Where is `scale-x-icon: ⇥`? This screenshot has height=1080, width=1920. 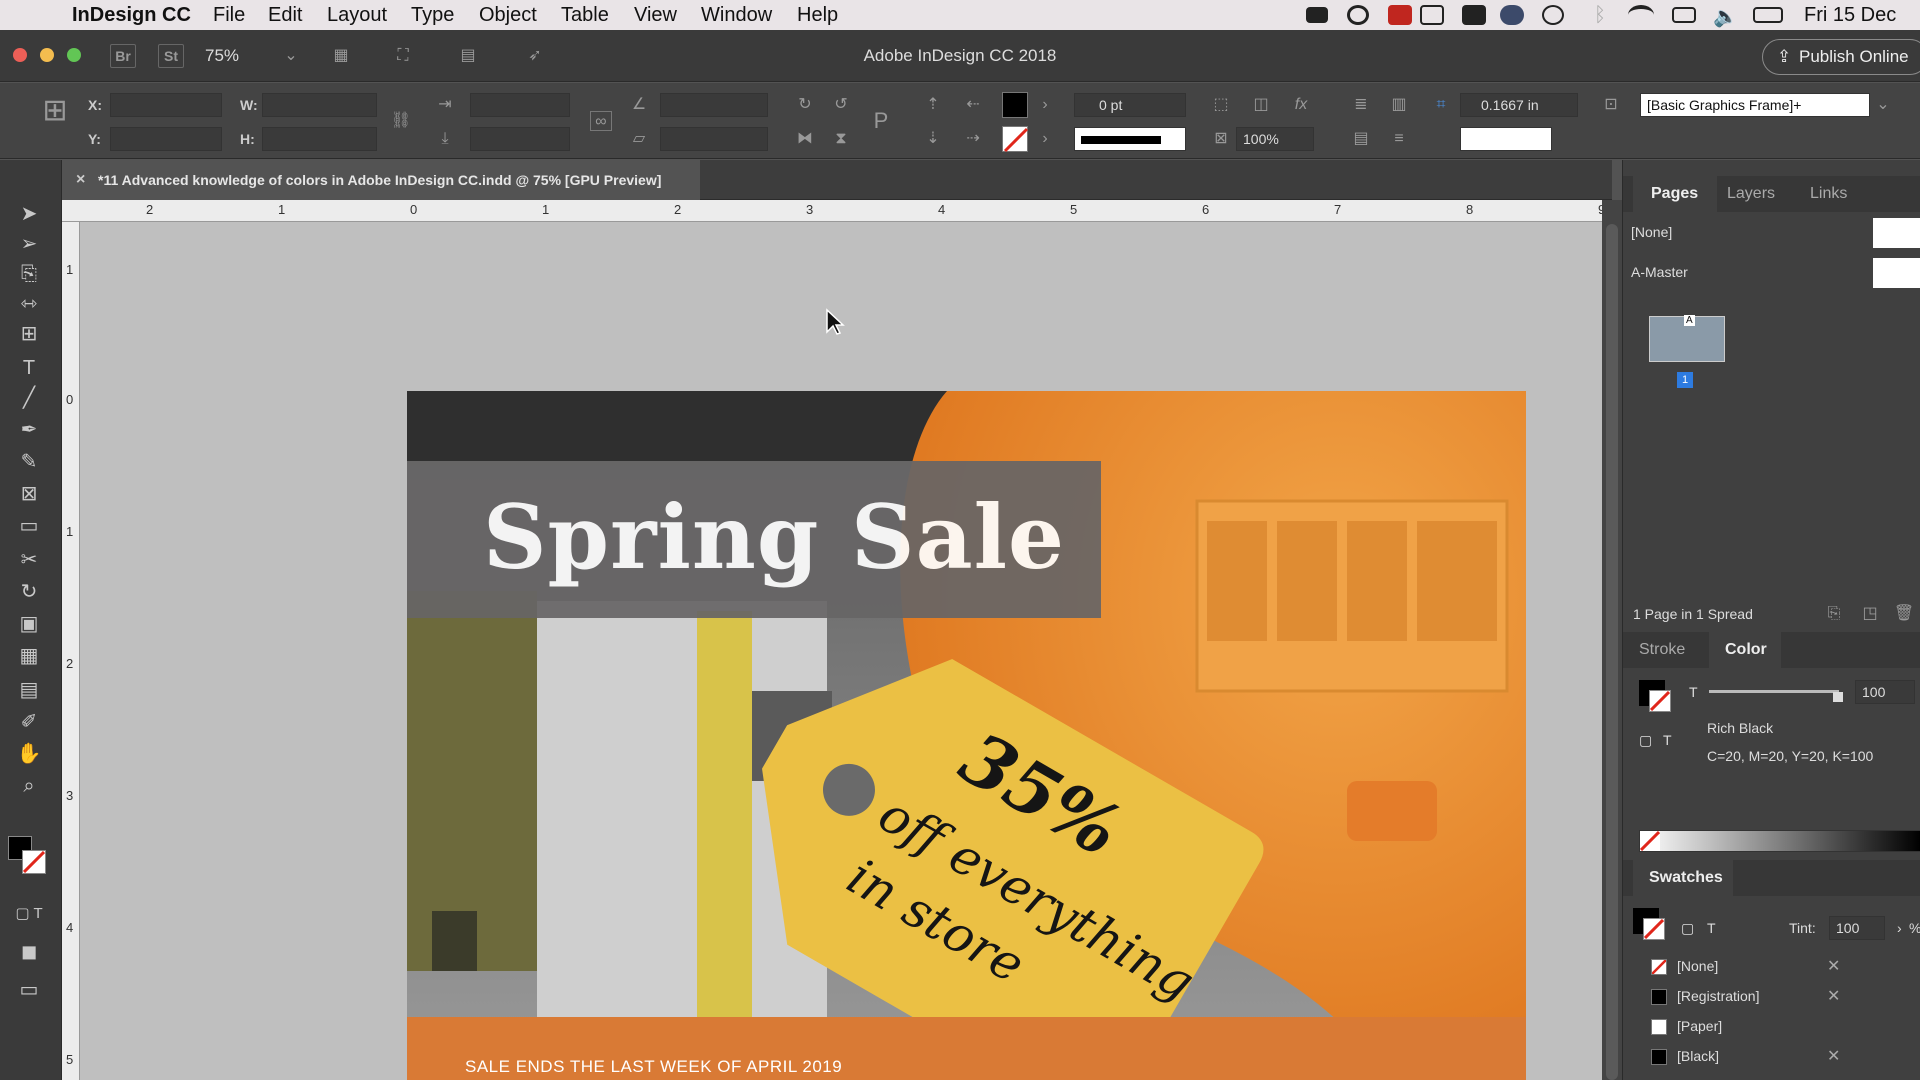 scale-x-icon: ⇥ is located at coordinates (445, 105).